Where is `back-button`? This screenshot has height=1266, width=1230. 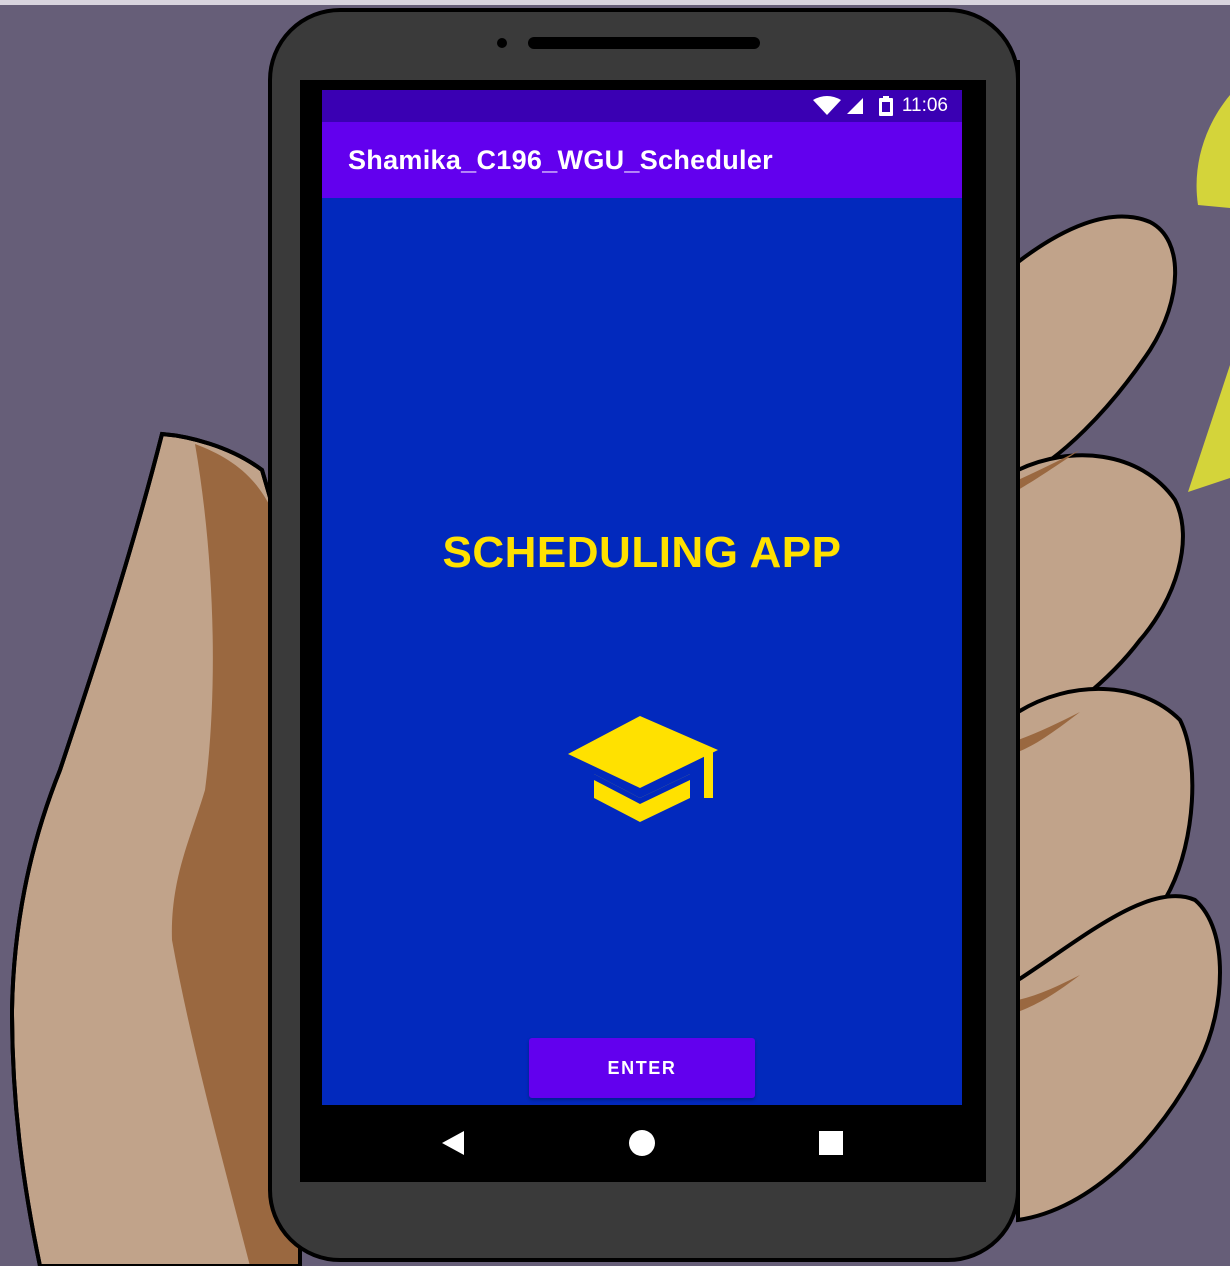
back-button is located at coordinates (453, 1143).